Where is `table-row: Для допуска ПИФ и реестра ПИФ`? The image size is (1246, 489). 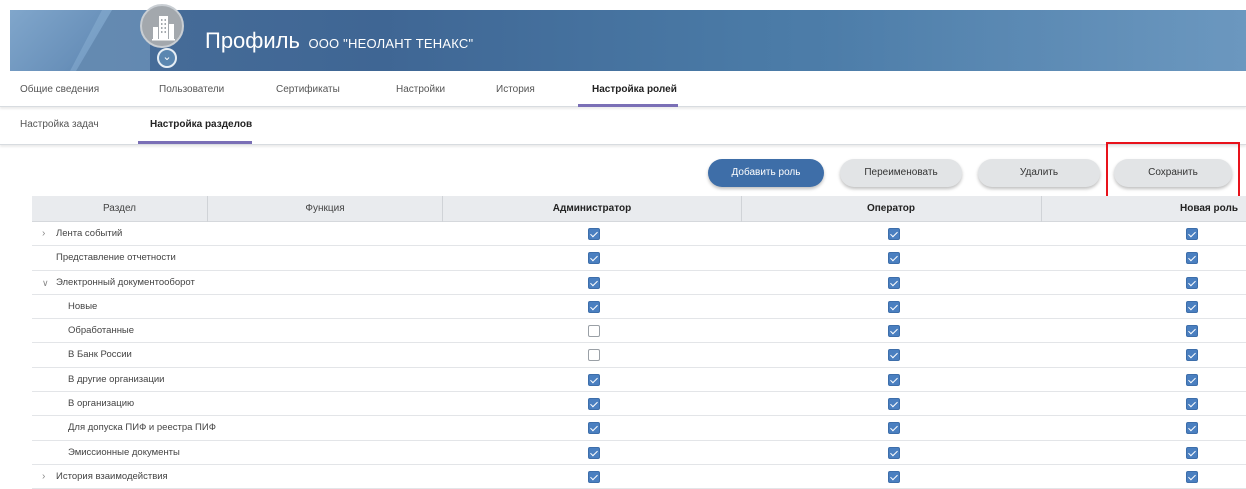 table-row: Для допуска ПИФ и реестра ПИФ is located at coordinates (639, 428).